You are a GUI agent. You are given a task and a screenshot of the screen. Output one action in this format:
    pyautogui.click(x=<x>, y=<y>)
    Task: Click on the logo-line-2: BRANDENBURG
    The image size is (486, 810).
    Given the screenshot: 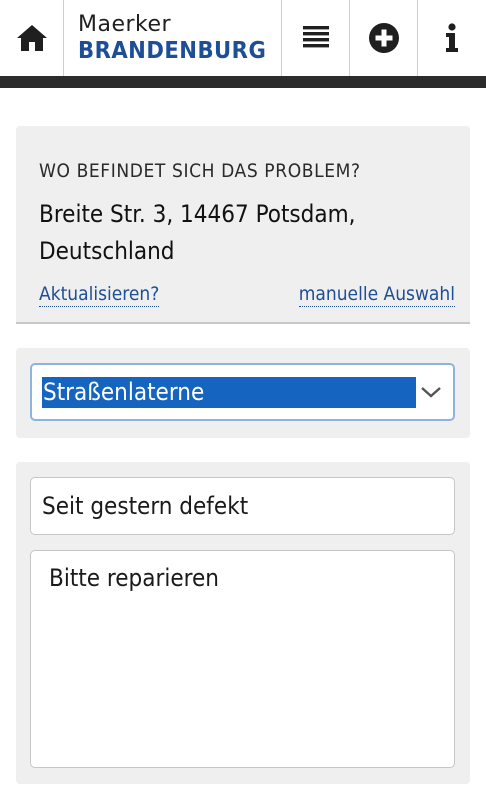 What is the action you would take?
    pyautogui.click(x=172, y=51)
    